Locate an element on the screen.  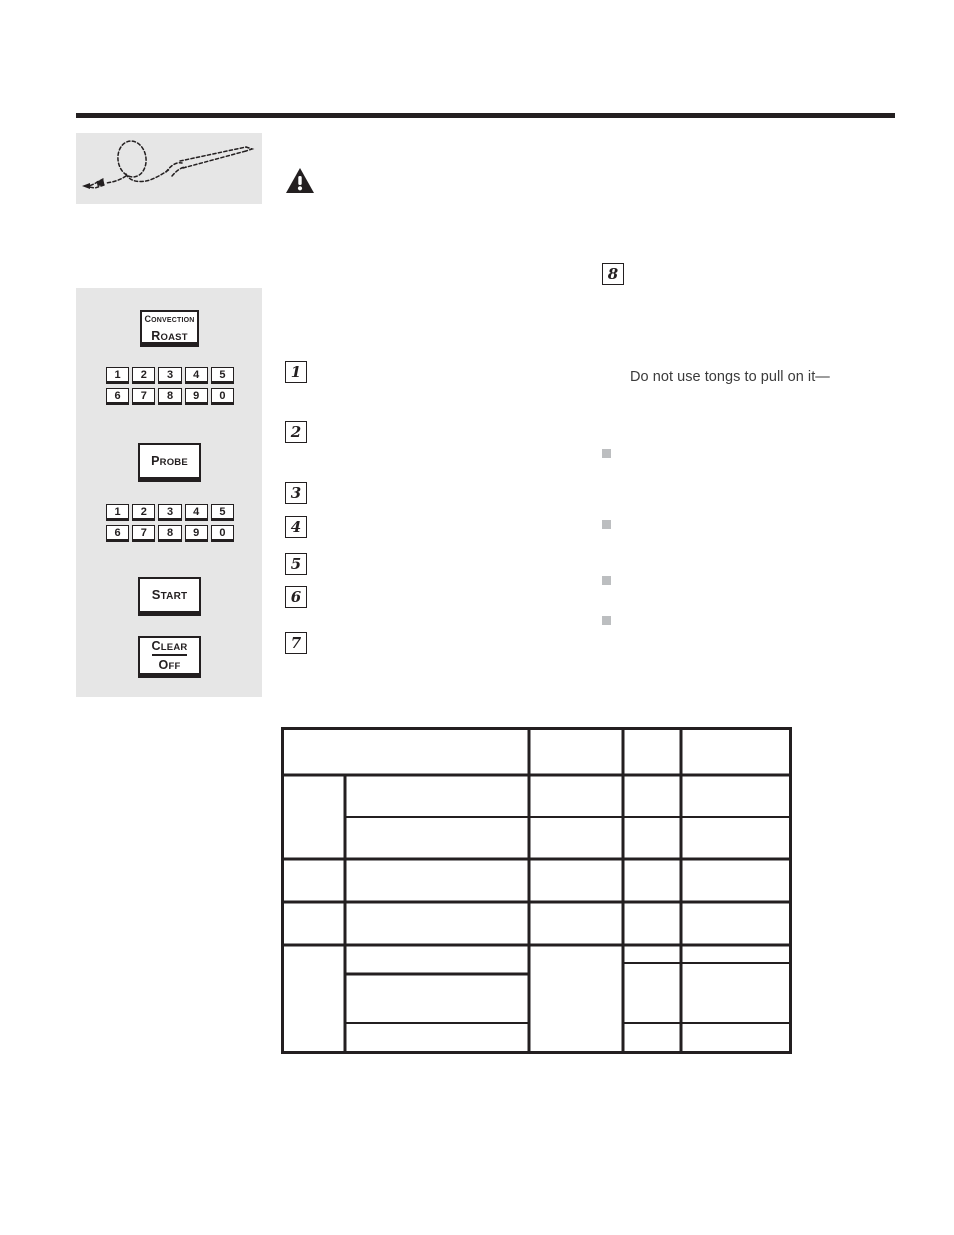
warning-triangle-icon is located at coordinates (300, 180).